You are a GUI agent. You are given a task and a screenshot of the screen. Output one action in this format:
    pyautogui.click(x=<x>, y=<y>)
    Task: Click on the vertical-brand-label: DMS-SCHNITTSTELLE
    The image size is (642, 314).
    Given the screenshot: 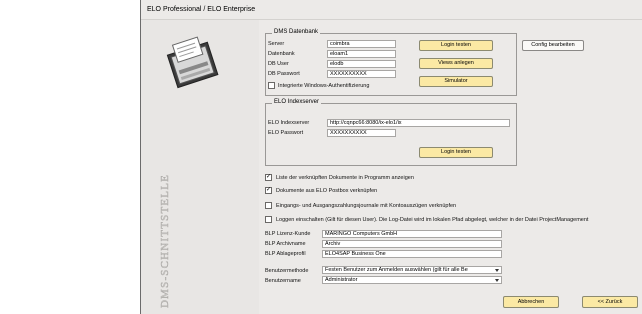 What is the action you would take?
    pyautogui.click(x=165, y=241)
    